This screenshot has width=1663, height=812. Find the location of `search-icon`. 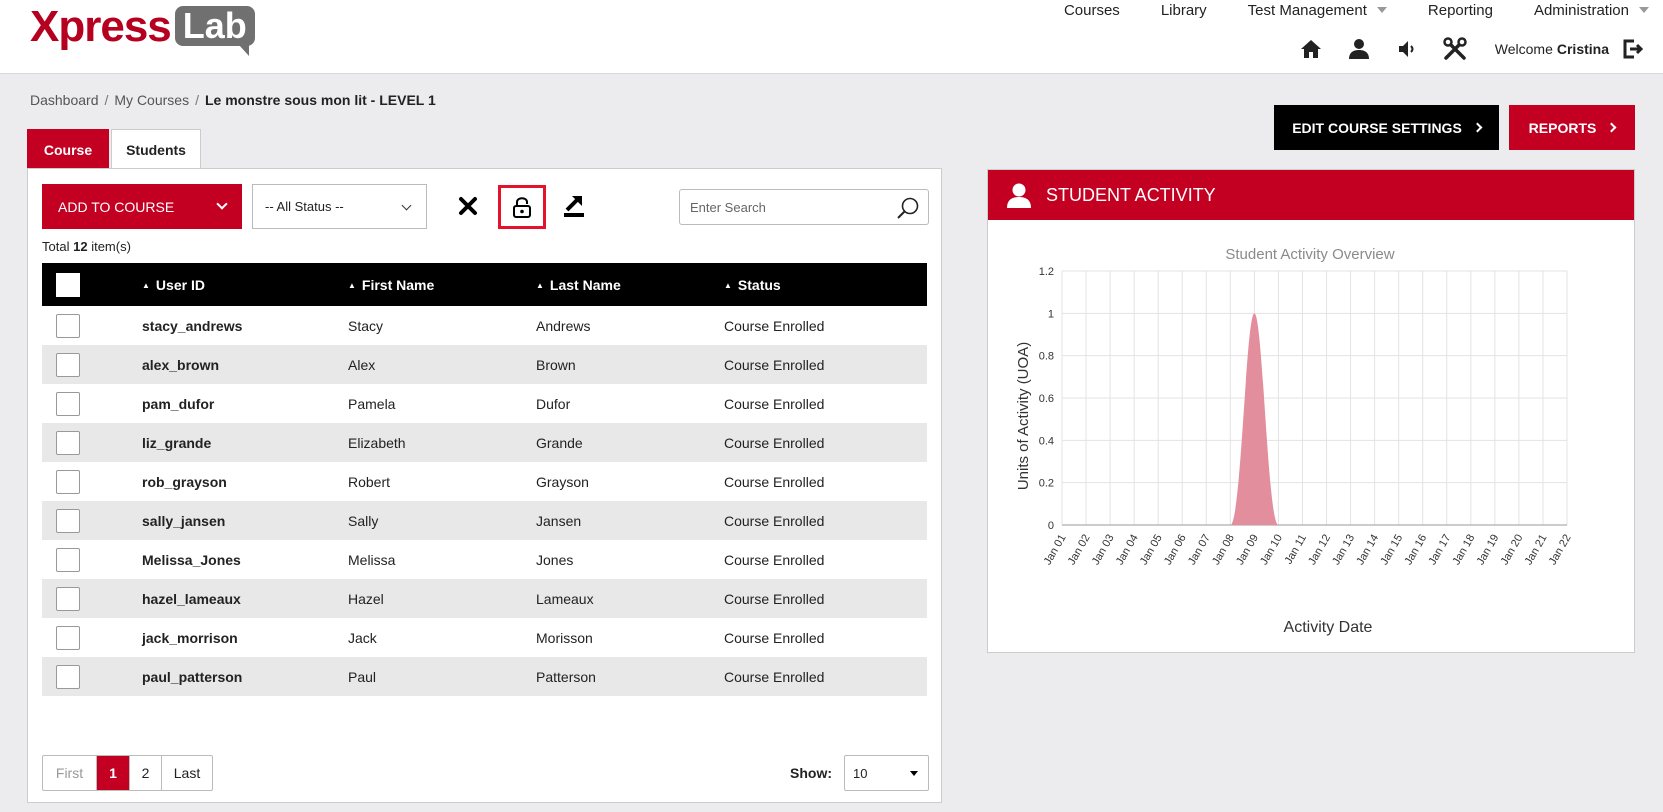

search-icon is located at coordinates (908, 208).